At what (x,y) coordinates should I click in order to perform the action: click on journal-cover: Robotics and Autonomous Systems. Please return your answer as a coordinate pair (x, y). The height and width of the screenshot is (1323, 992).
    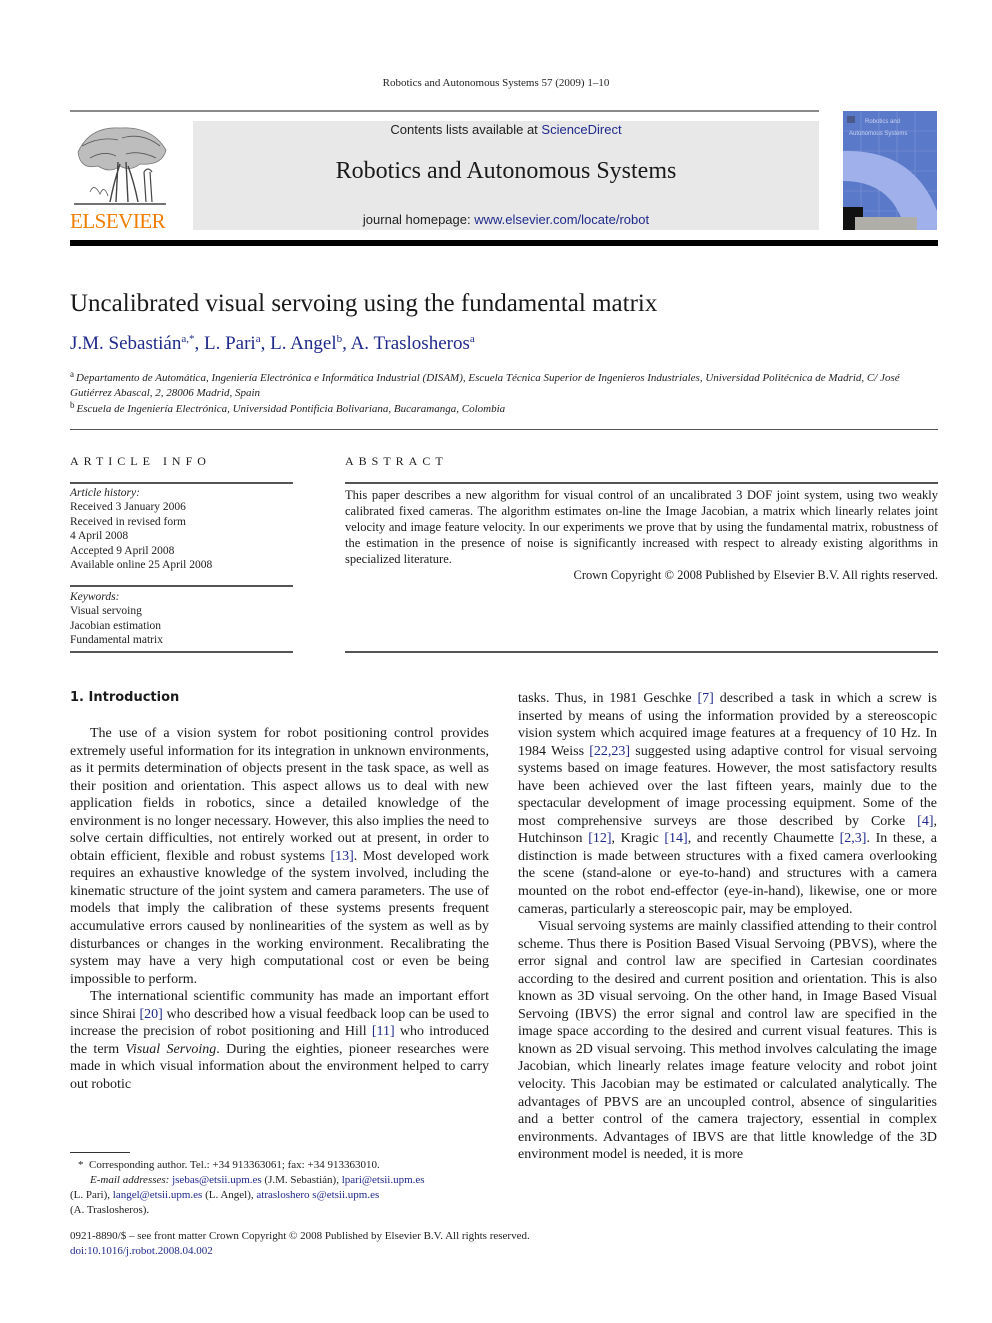
    Looking at the image, I should click on (890, 170).